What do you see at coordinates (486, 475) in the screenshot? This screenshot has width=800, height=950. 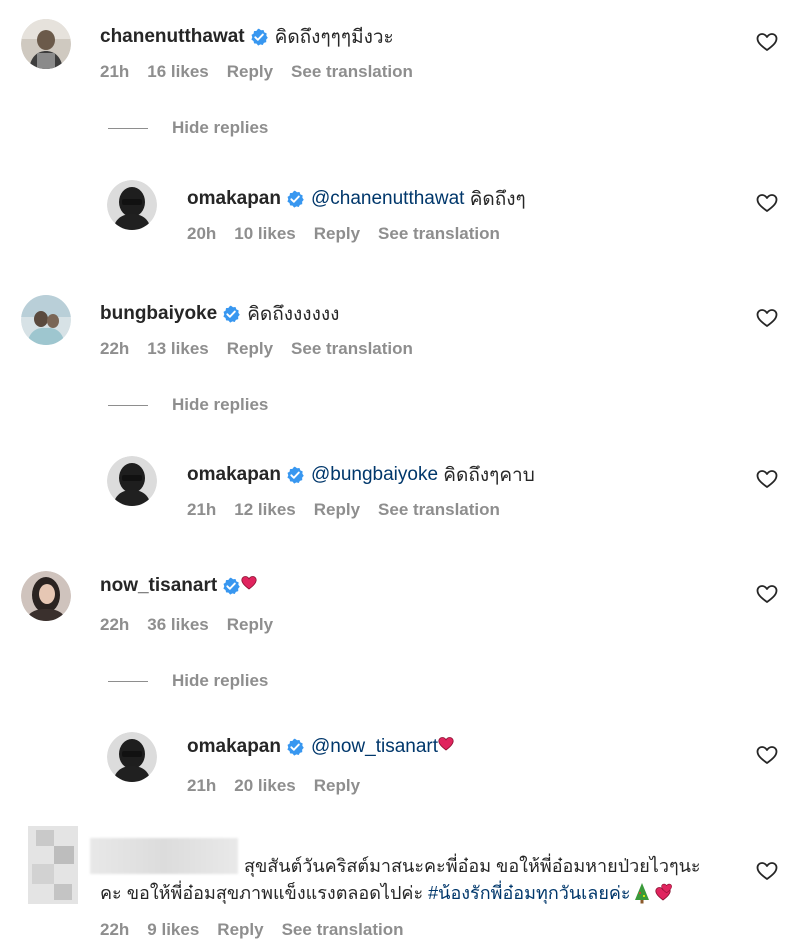 I see `reply-text: คิดถึงๆคาบ` at bounding box center [486, 475].